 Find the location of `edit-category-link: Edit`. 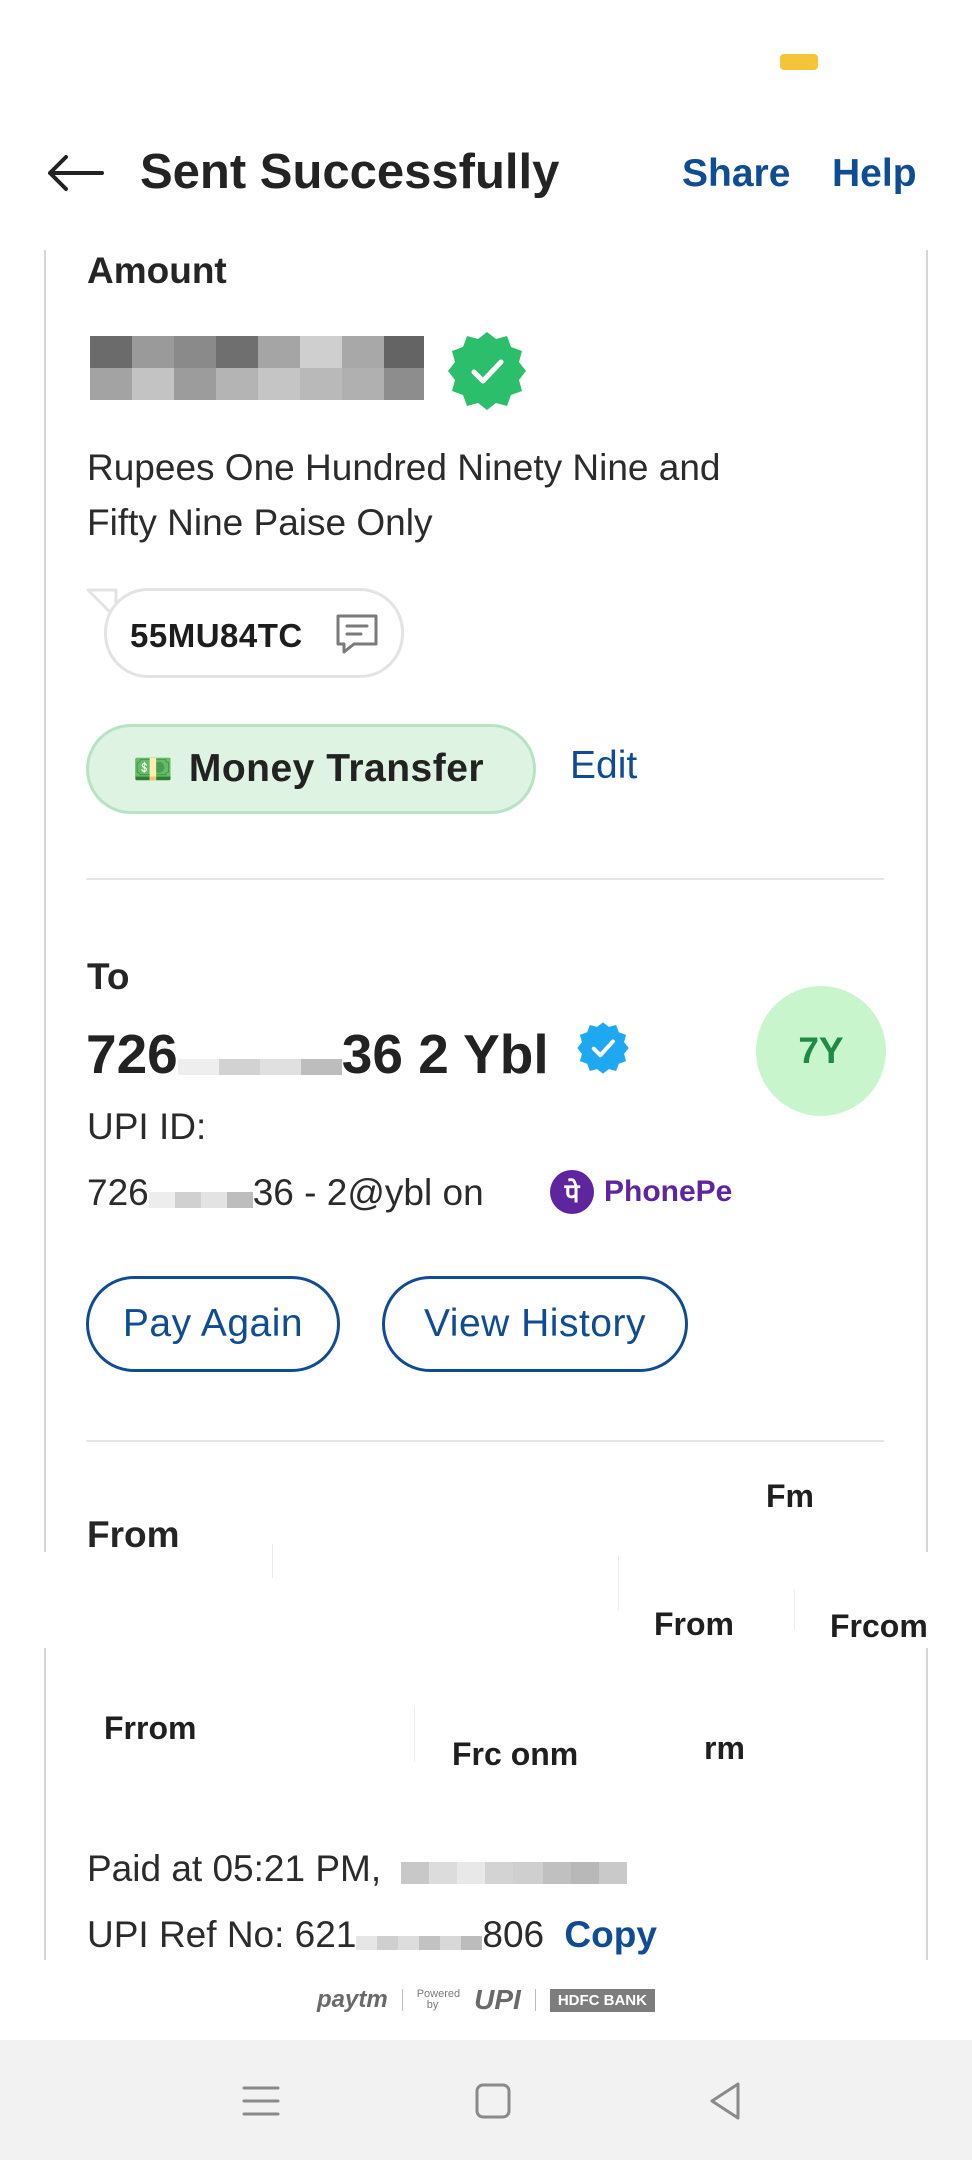

edit-category-link: Edit is located at coordinates (603, 766).